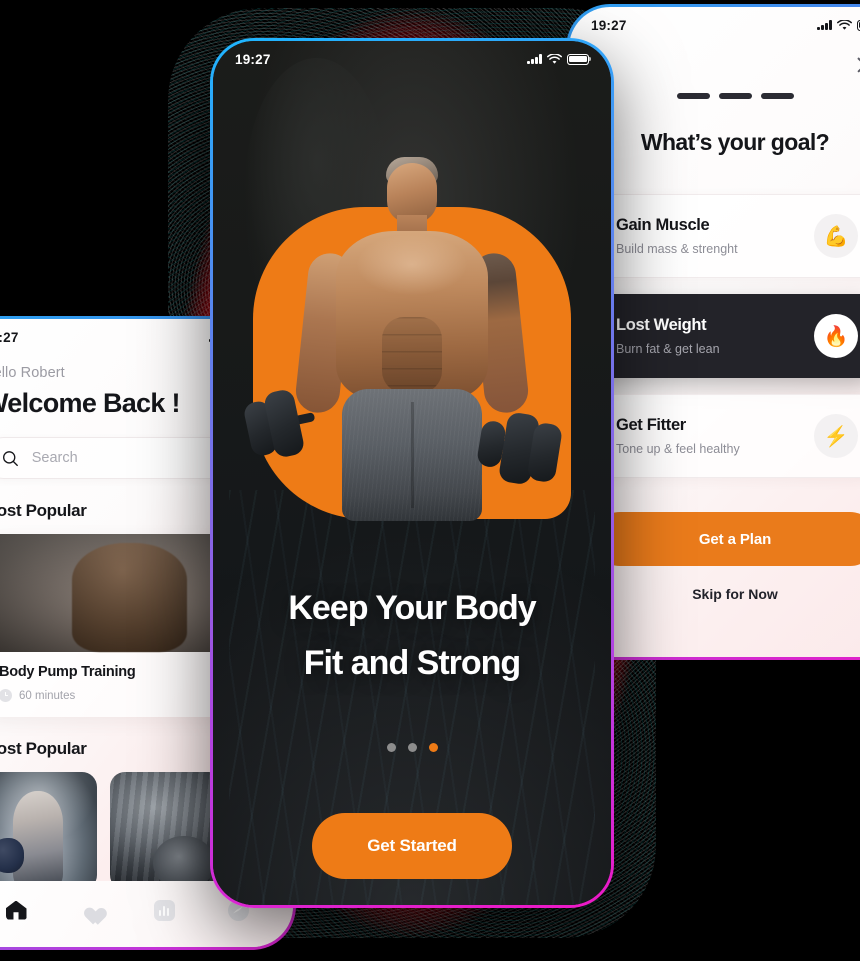 Image resolution: width=860 pixels, height=961 pixels. I want to click on goal-option-get-fitter: Get Fitter Tone up & feel healthy ⚡, so click(726, 436).